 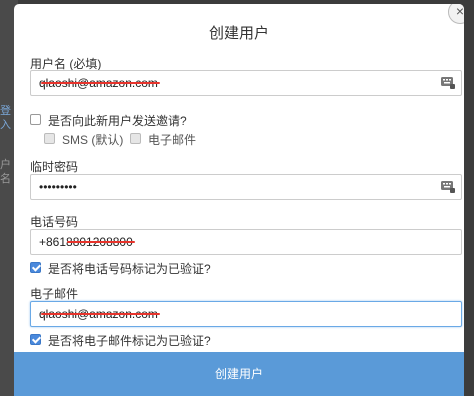 I want to click on temp-password-input: •••••••••, so click(x=246, y=187).